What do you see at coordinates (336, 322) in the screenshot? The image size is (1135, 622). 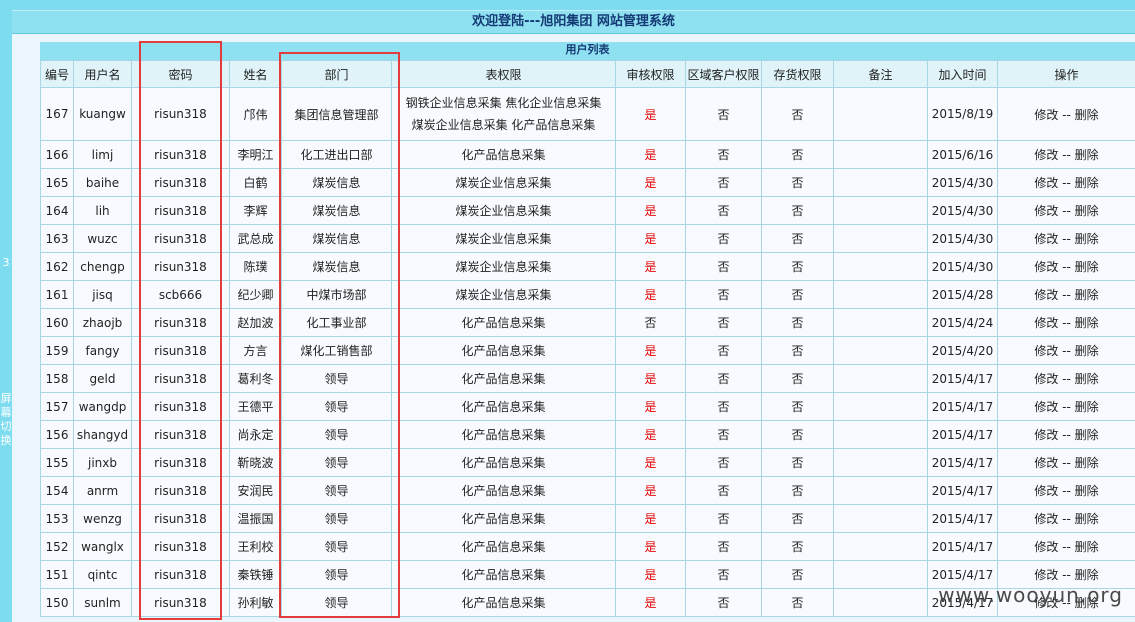 I see `cell-dept: 化工事业部` at bounding box center [336, 322].